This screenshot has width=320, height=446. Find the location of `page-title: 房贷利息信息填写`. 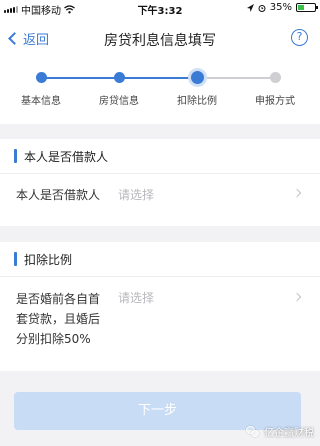

page-title: 房贷利息信息填写 is located at coordinates (160, 41).